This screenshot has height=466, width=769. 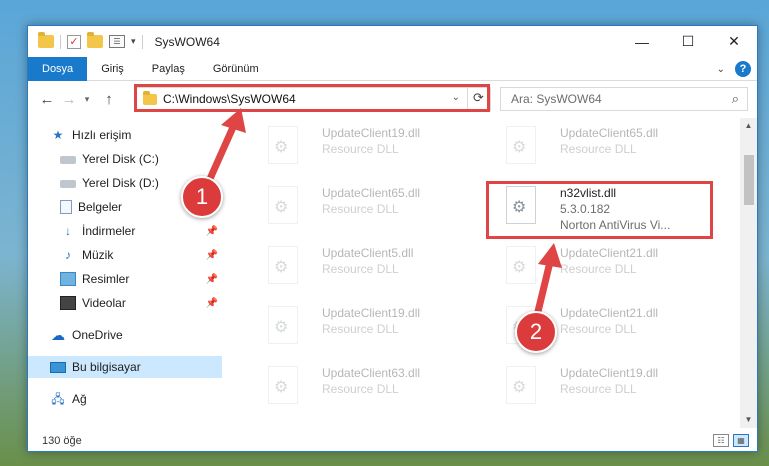 What do you see at coordinates (362, 385) in the screenshot?
I see `file-tile: UpdateClient63.dll Resource DLL` at bounding box center [362, 385].